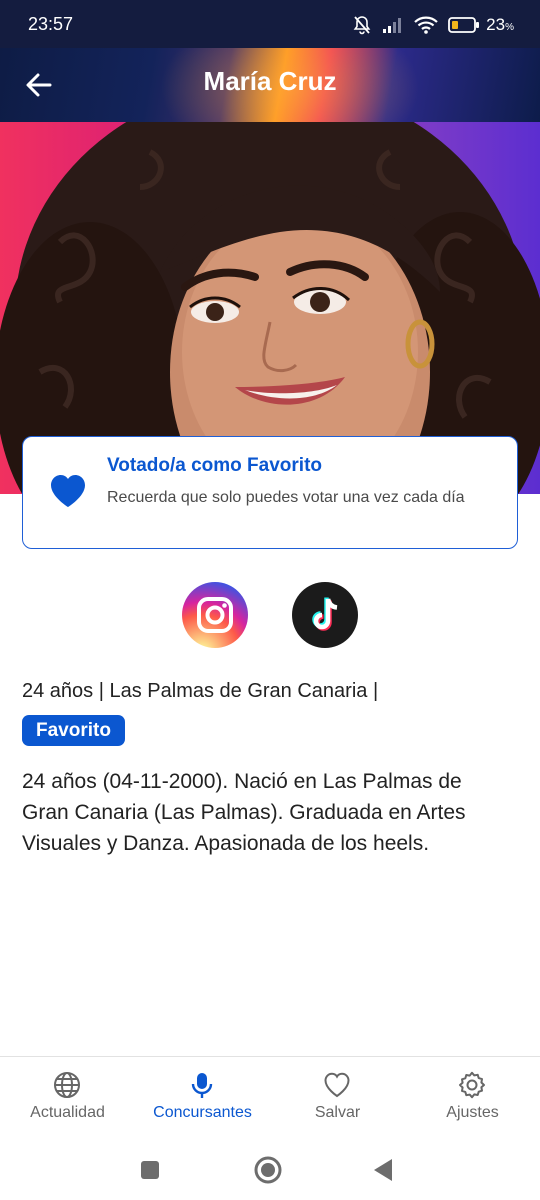 The image size is (540, 1200). What do you see at coordinates (464, 25) in the screenshot?
I see `battery-icon` at bounding box center [464, 25].